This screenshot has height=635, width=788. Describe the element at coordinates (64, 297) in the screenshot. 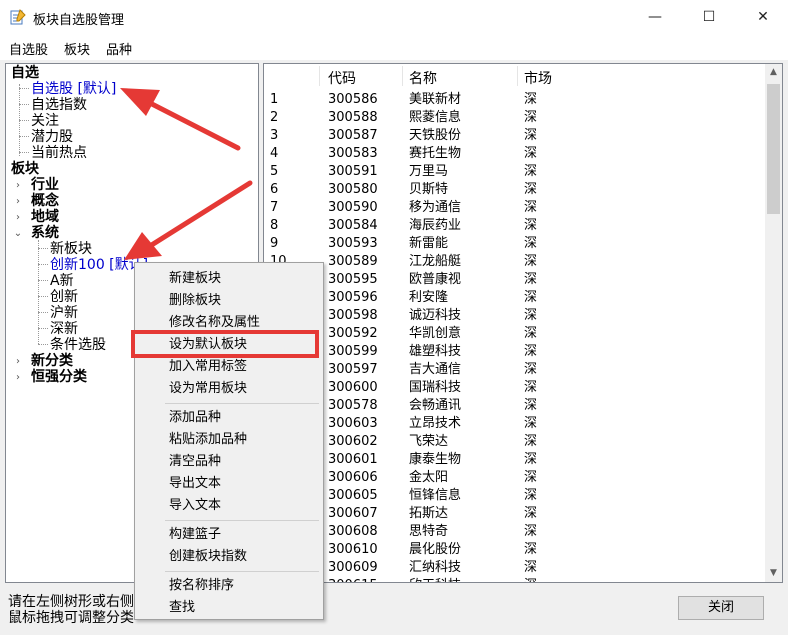

I see `tree-item-chuangxin: 创新` at that location.